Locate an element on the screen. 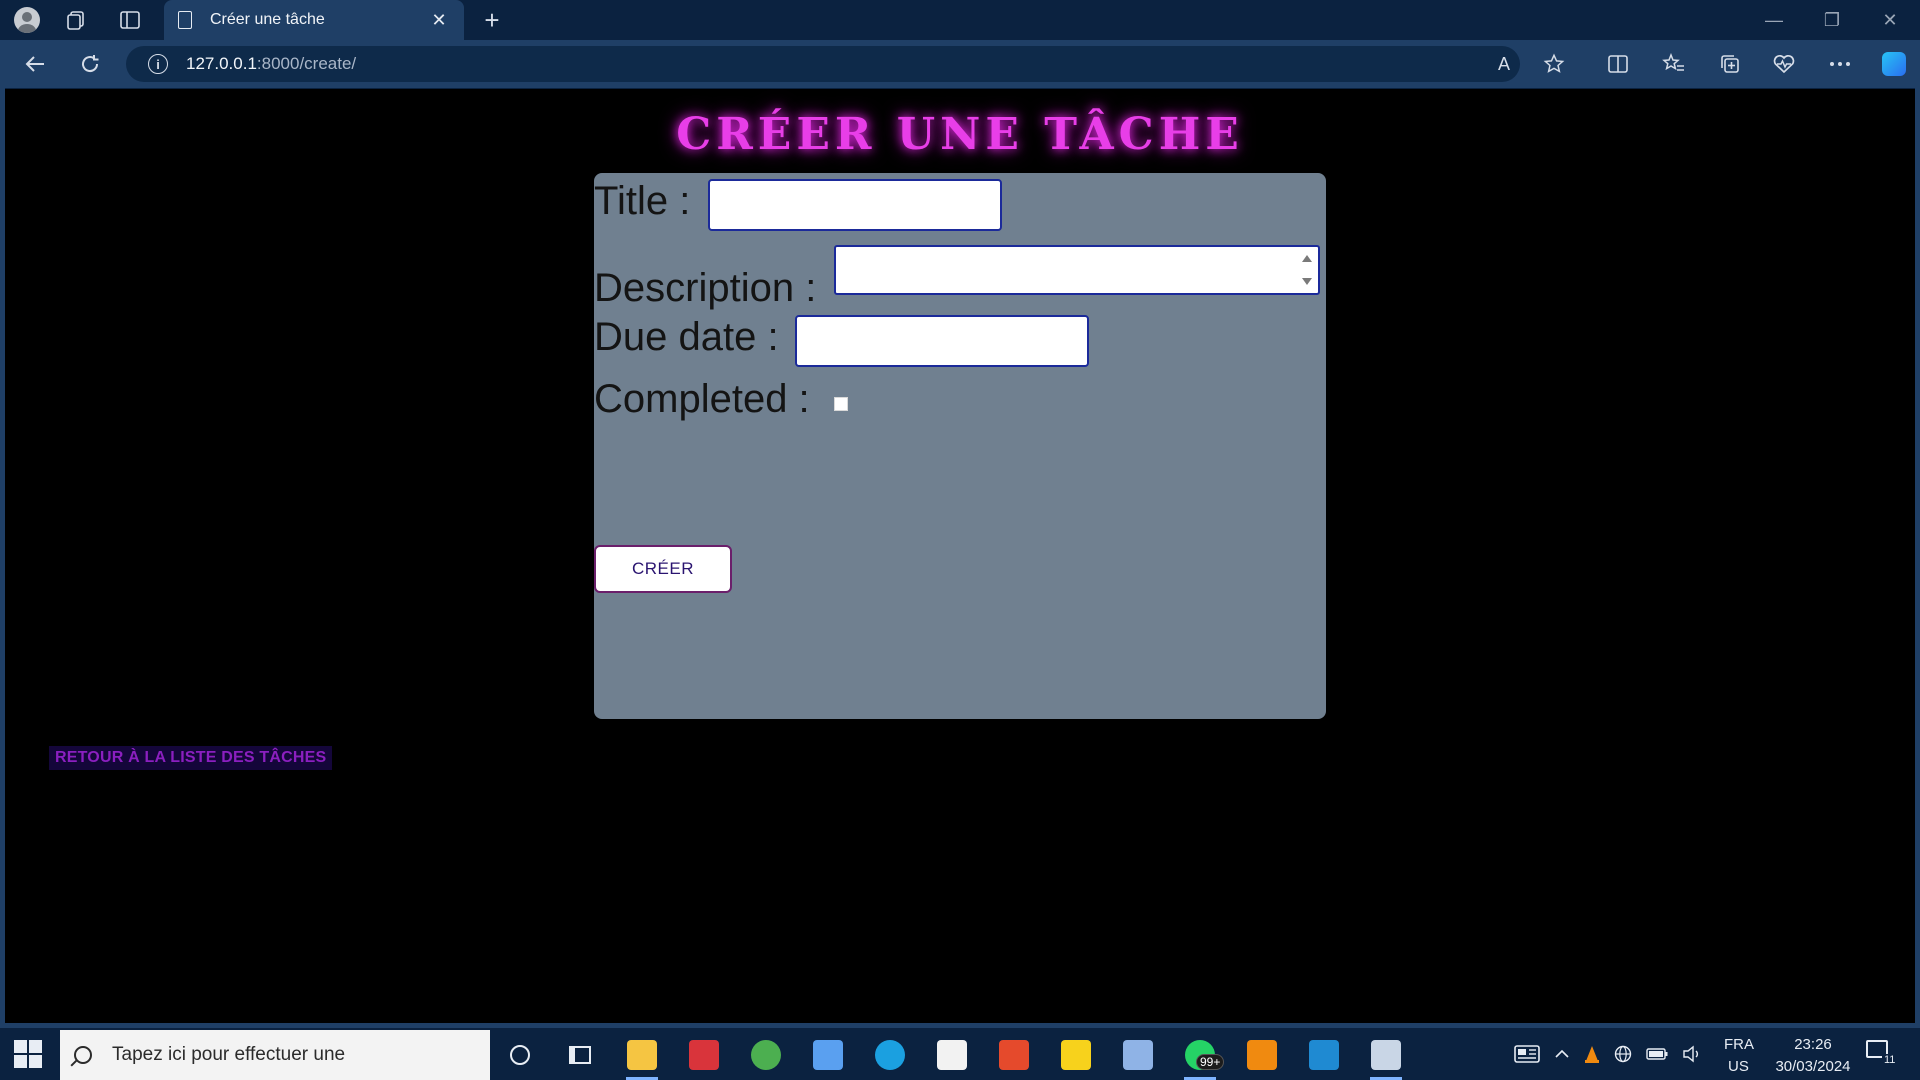  microsoft-store-icon is located at coordinates (828, 1055).